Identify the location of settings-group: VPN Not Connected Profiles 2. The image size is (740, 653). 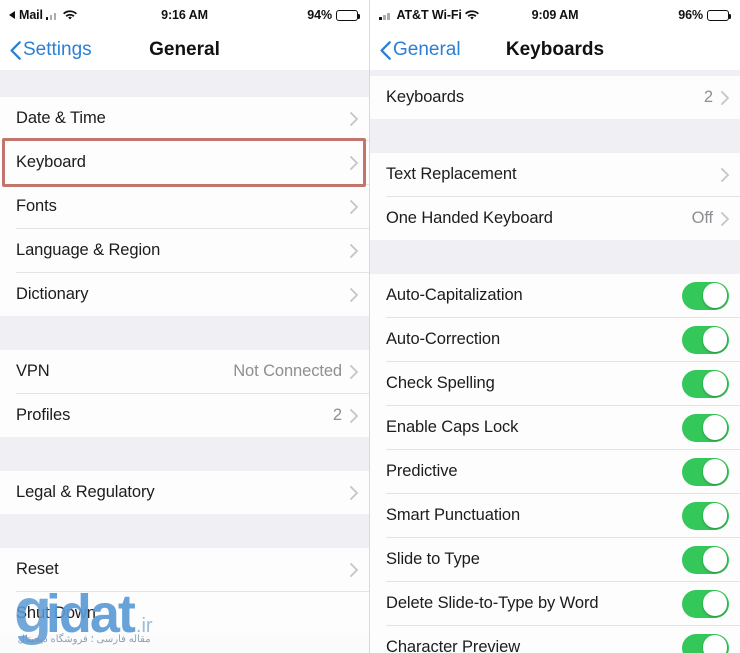
(184, 393).